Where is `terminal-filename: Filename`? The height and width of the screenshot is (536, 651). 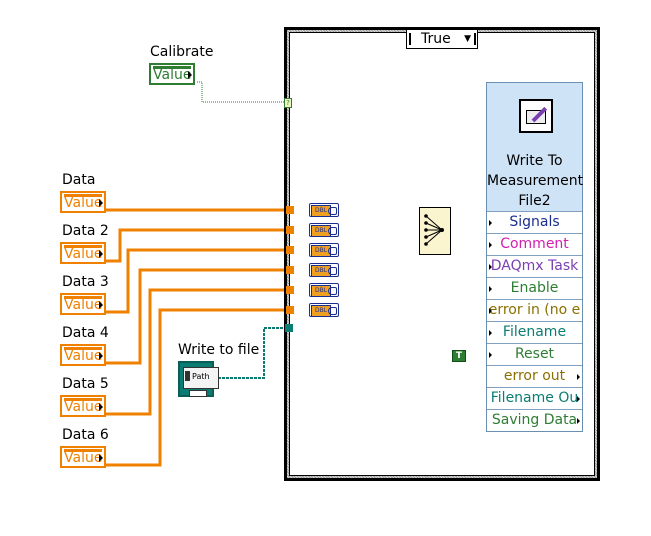 terminal-filename: Filename is located at coordinates (534, 332).